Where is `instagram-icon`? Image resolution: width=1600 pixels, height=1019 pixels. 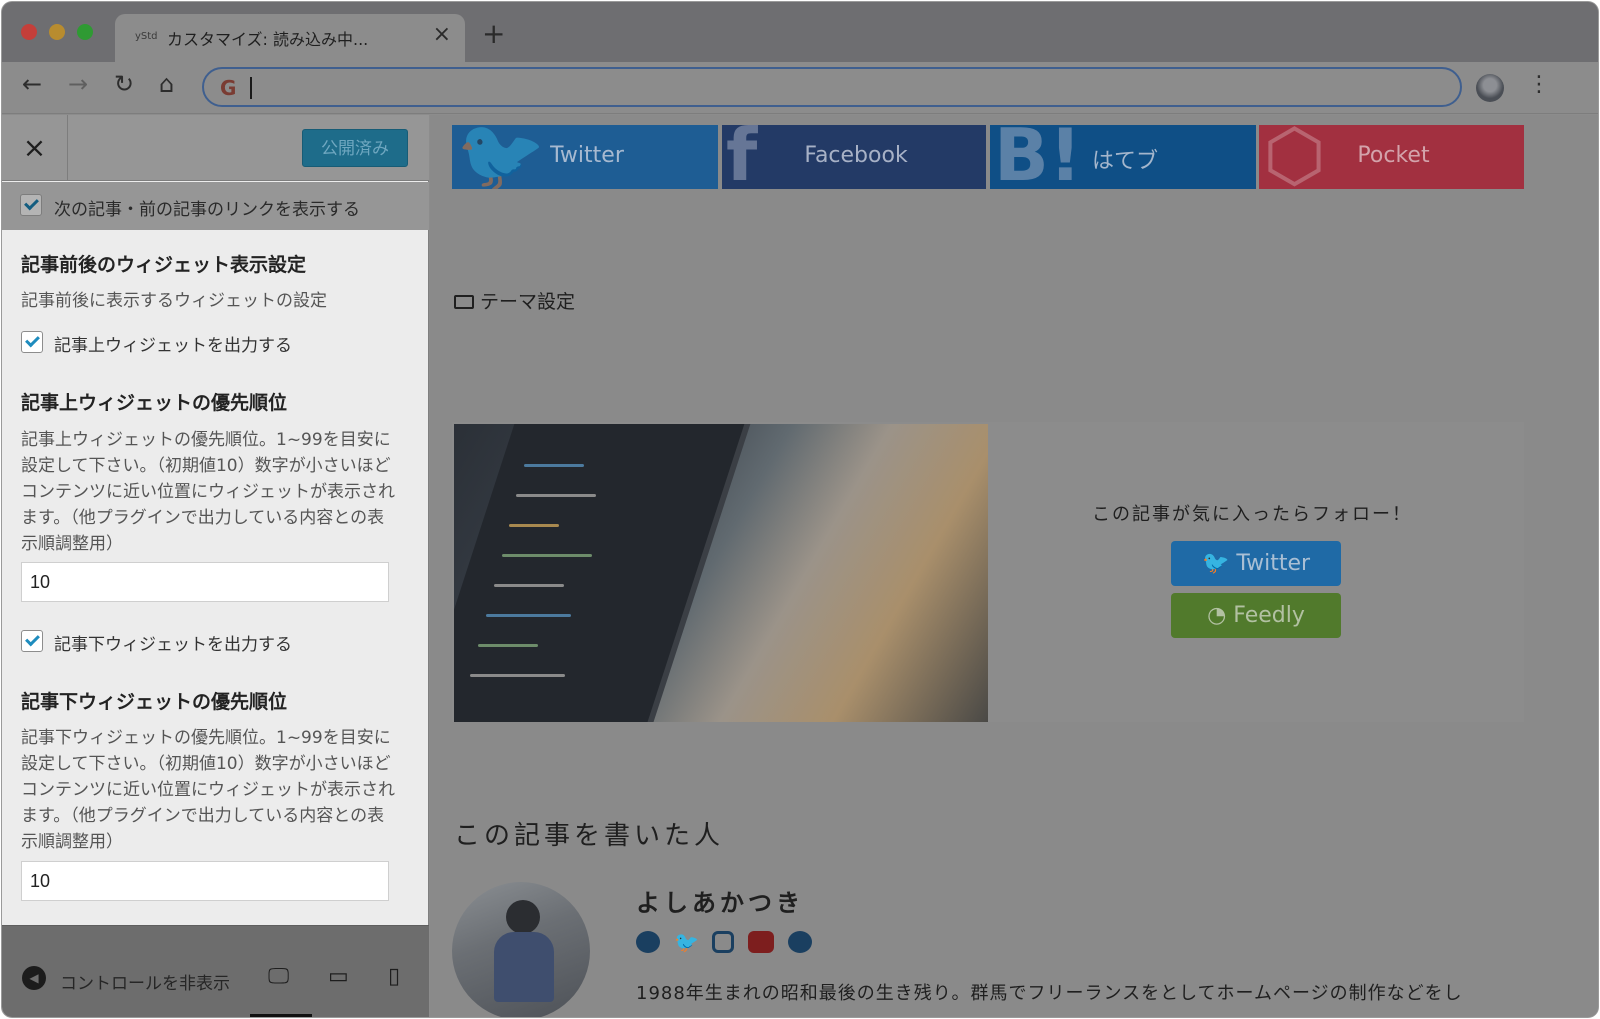
instagram-icon is located at coordinates (723, 942).